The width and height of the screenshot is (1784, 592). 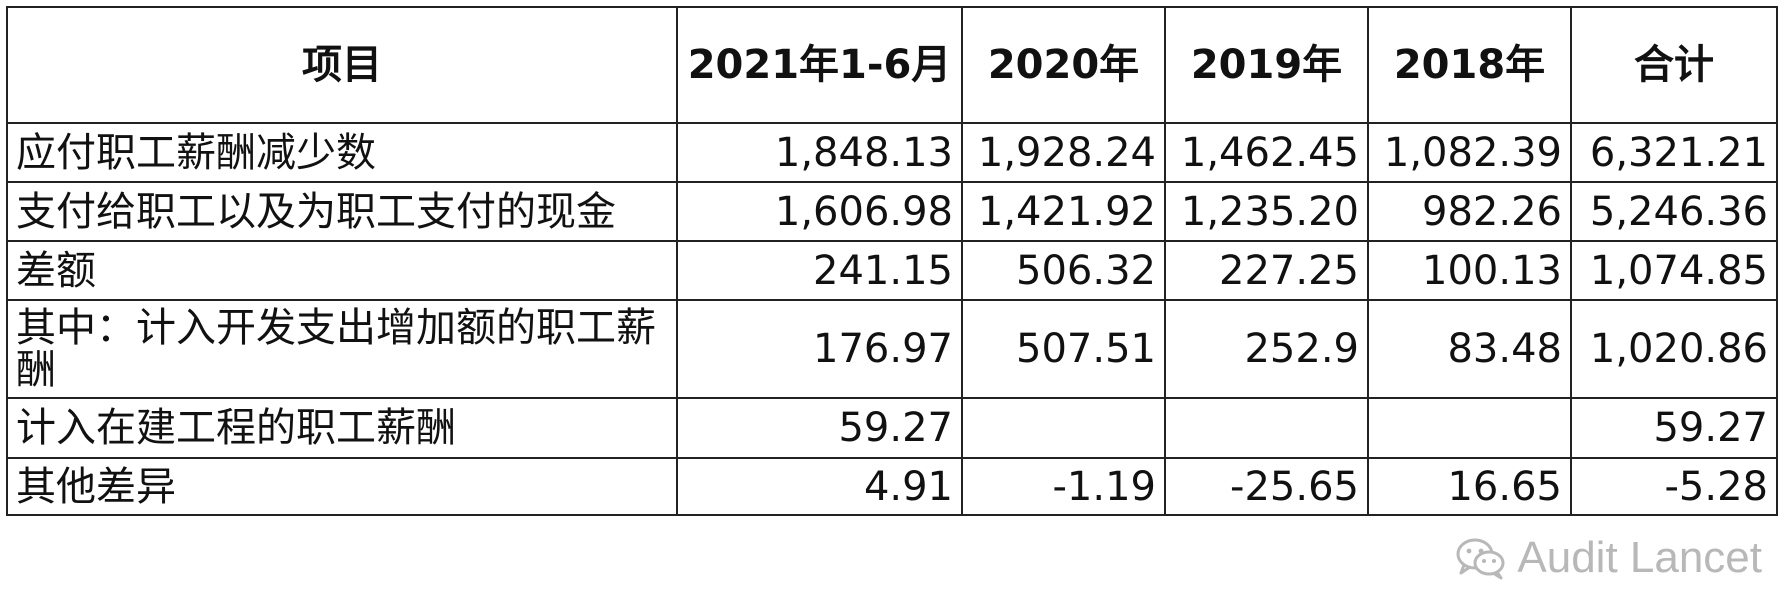 What do you see at coordinates (819, 349) in the screenshot?
I see `cell-value: 176.97` at bounding box center [819, 349].